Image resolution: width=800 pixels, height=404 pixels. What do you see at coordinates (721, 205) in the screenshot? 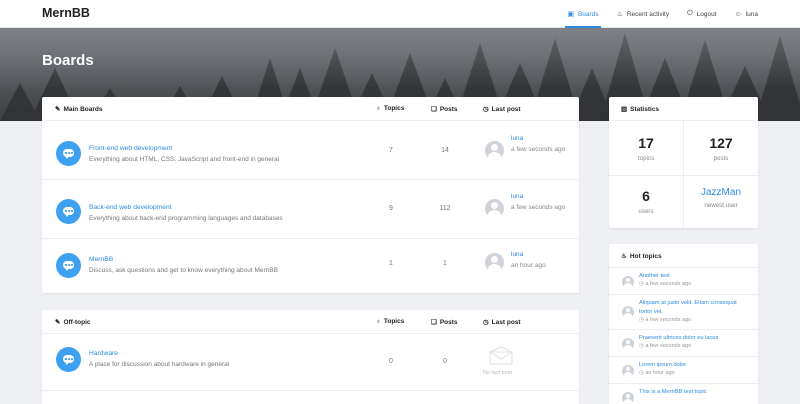
I see `stat-newest-label: newest user` at bounding box center [721, 205].